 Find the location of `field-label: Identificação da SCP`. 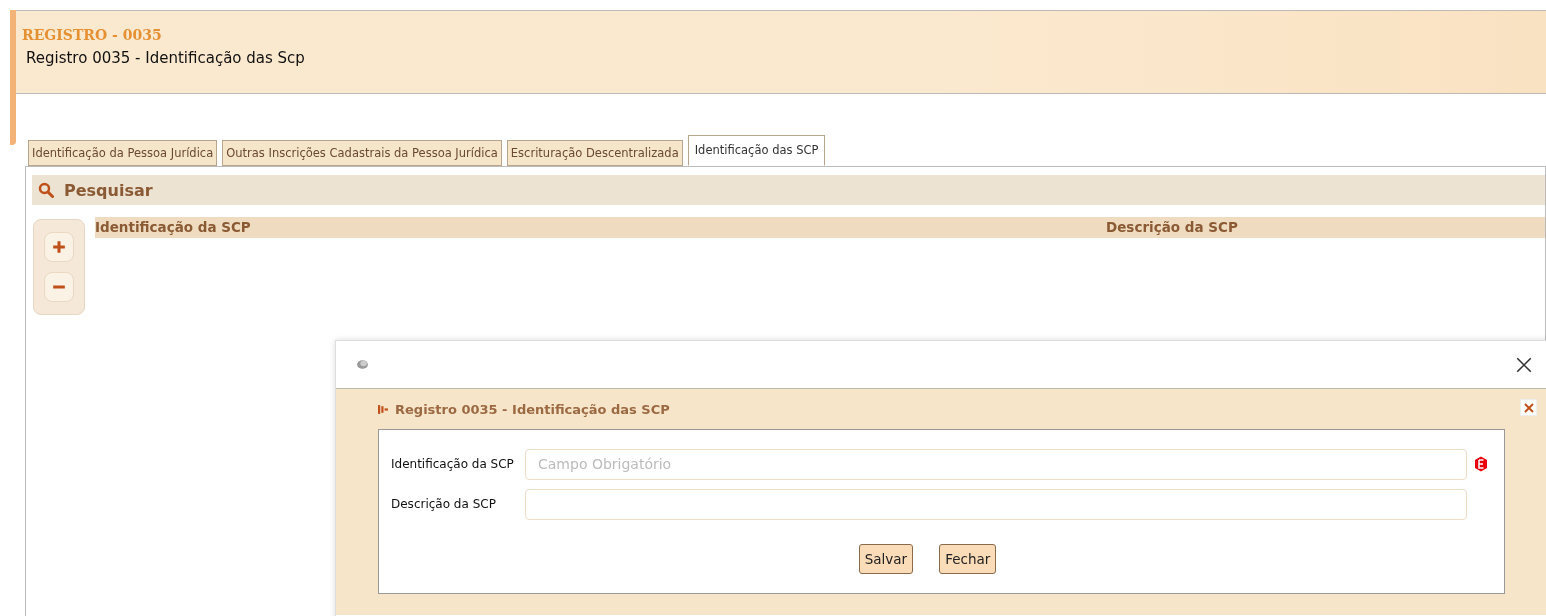

field-label: Identificação da SCP is located at coordinates (453, 464).